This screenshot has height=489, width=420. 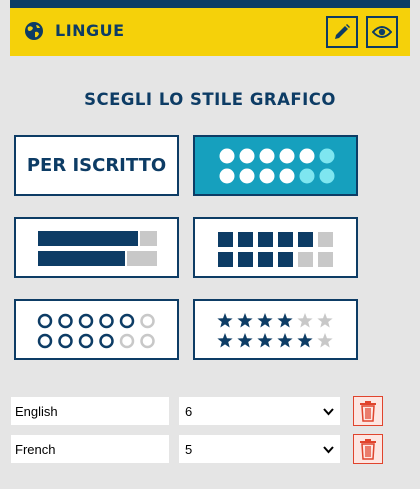 I want to click on style-option-stars, so click(x=275, y=329).